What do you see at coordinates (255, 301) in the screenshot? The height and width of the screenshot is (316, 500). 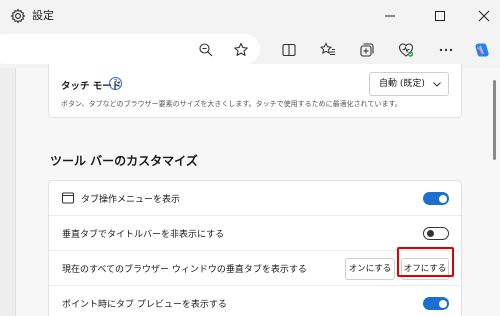 I see `setting-row-tab-preview: ポイント時にタブ プレビューを表示する` at bounding box center [255, 301].